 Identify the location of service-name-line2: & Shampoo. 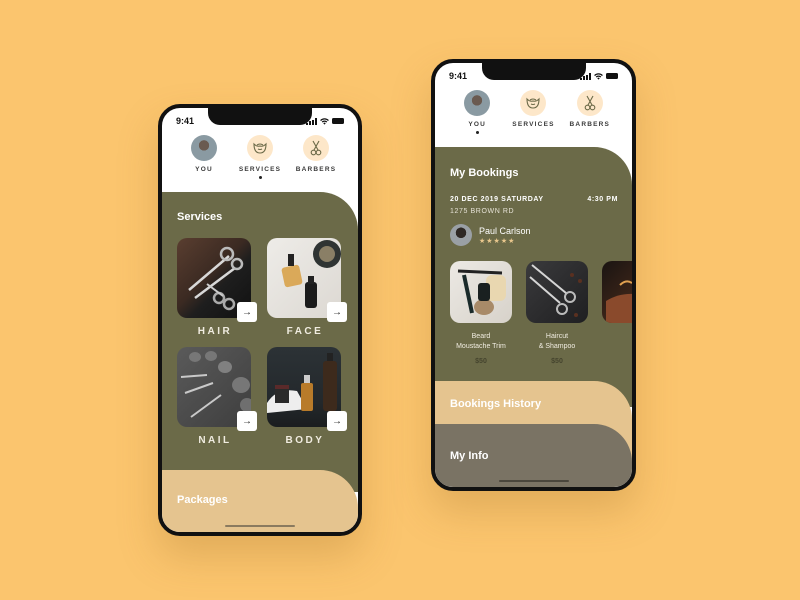
(557, 346).